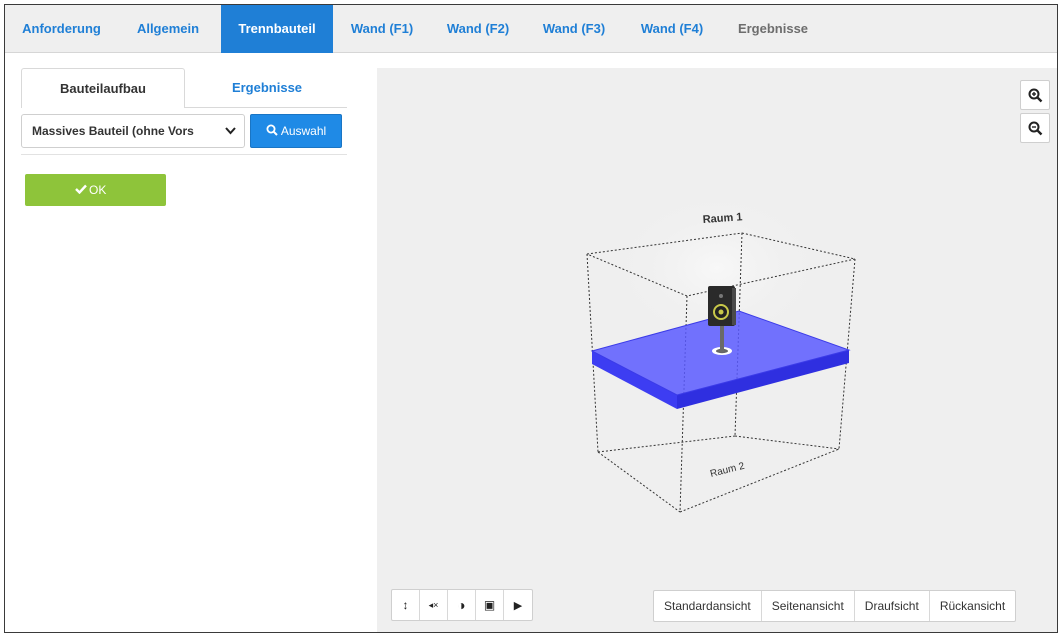 This screenshot has height=635, width=1060. What do you see at coordinates (708, 606) in the screenshot?
I see `standard-view-button: Standardansicht` at bounding box center [708, 606].